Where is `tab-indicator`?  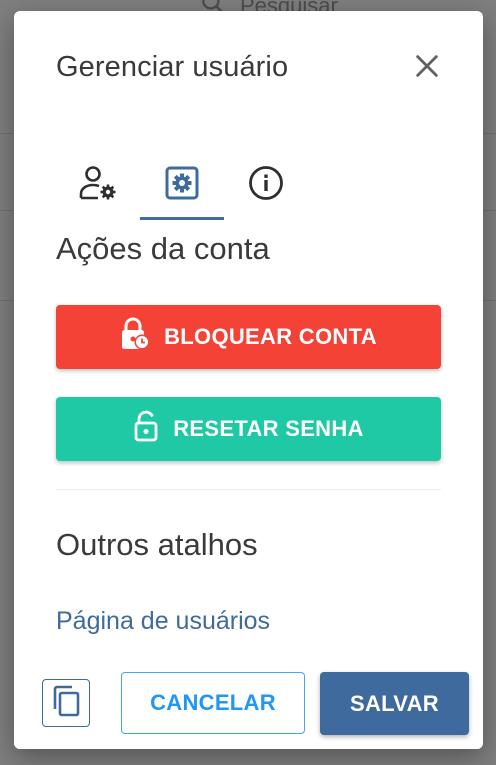 tab-indicator is located at coordinates (182, 218).